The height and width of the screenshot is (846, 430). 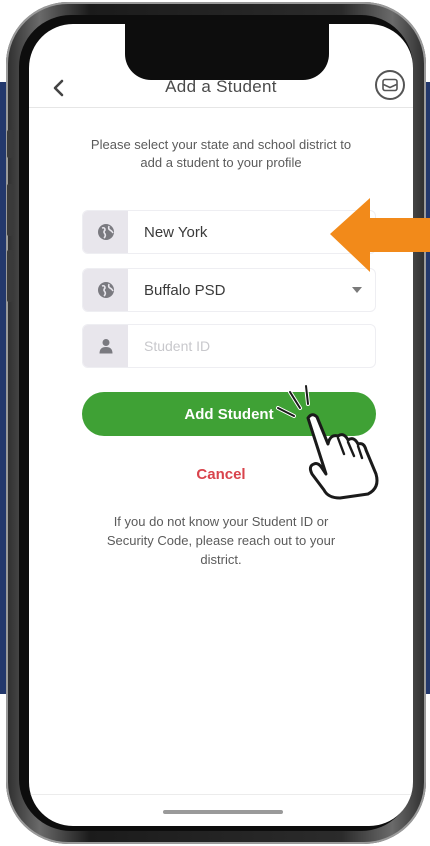 I want to click on tap-hand-icon, so click(x=327, y=442).